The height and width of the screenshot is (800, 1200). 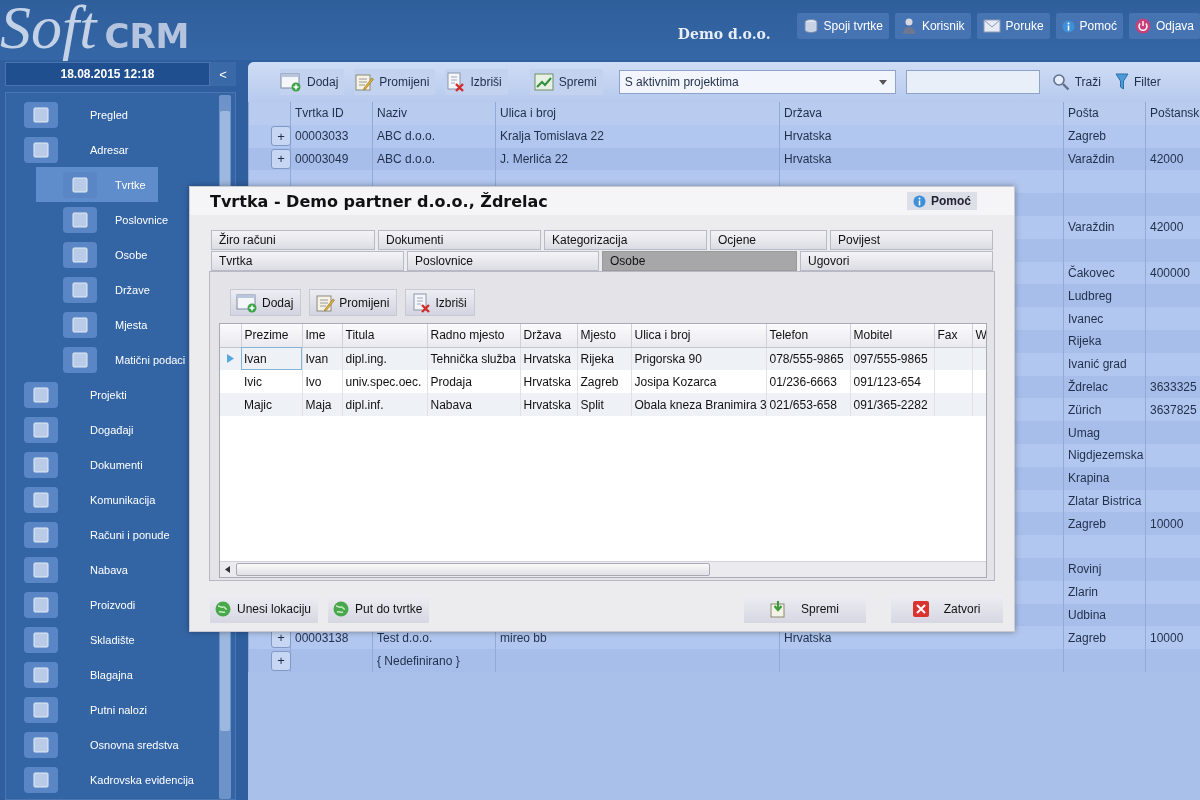 I want to click on search-field, so click(x=972, y=82).